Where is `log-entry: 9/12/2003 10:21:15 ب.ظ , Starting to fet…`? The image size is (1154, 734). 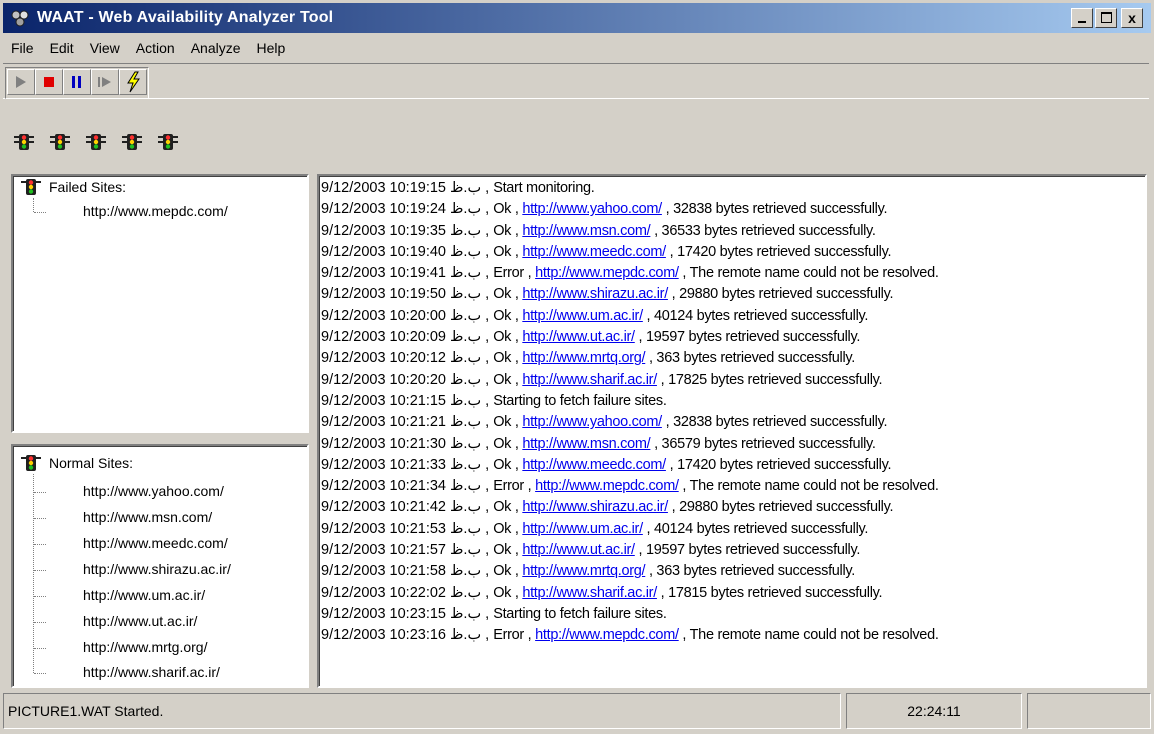 log-entry: 9/12/2003 10:21:15 ب.ظ , Starting to fet… is located at coordinates (630, 401).